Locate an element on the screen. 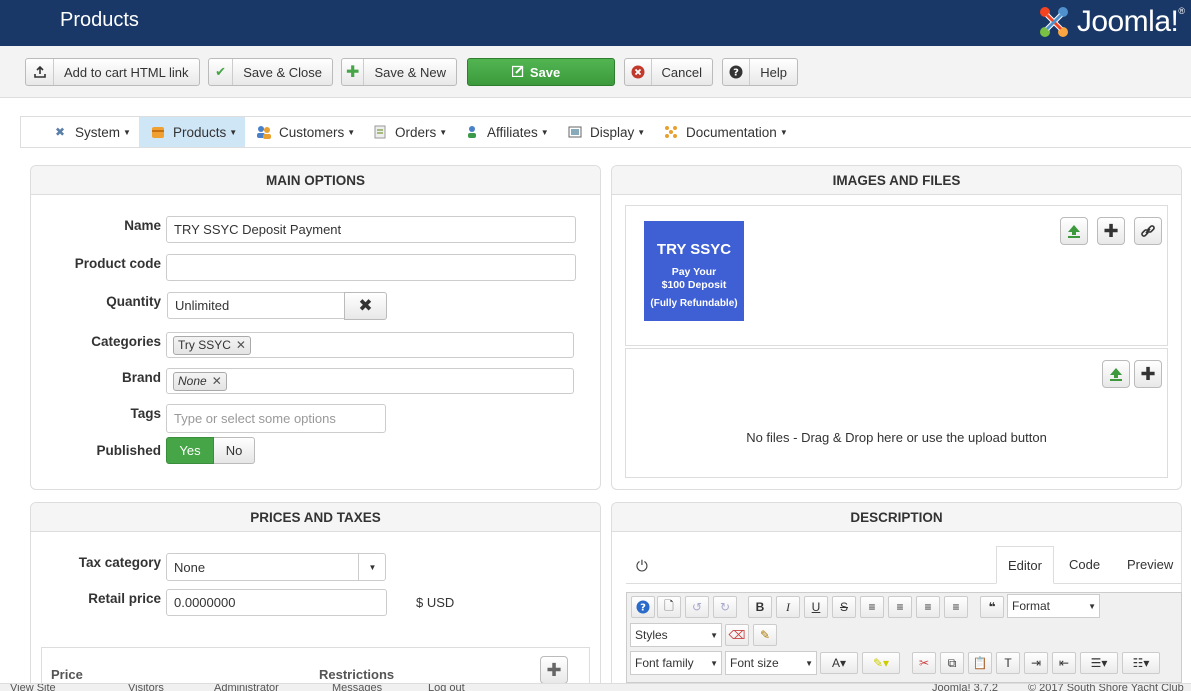 The image size is (1191, 691). restrictions-column-header: Restrictions is located at coordinates (357, 674).